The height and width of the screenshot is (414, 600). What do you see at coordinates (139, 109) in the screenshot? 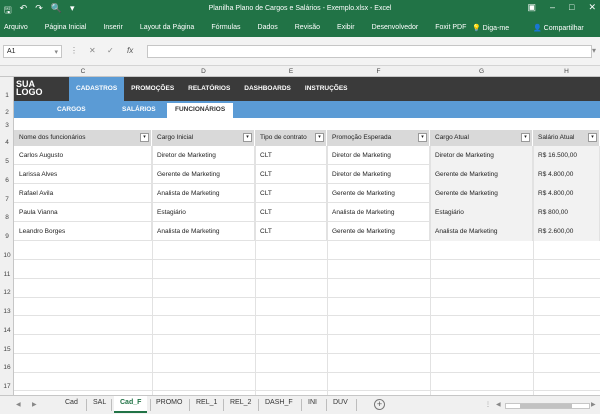
I see `subnav-salarios: SALÁRIOS` at bounding box center [139, 109].